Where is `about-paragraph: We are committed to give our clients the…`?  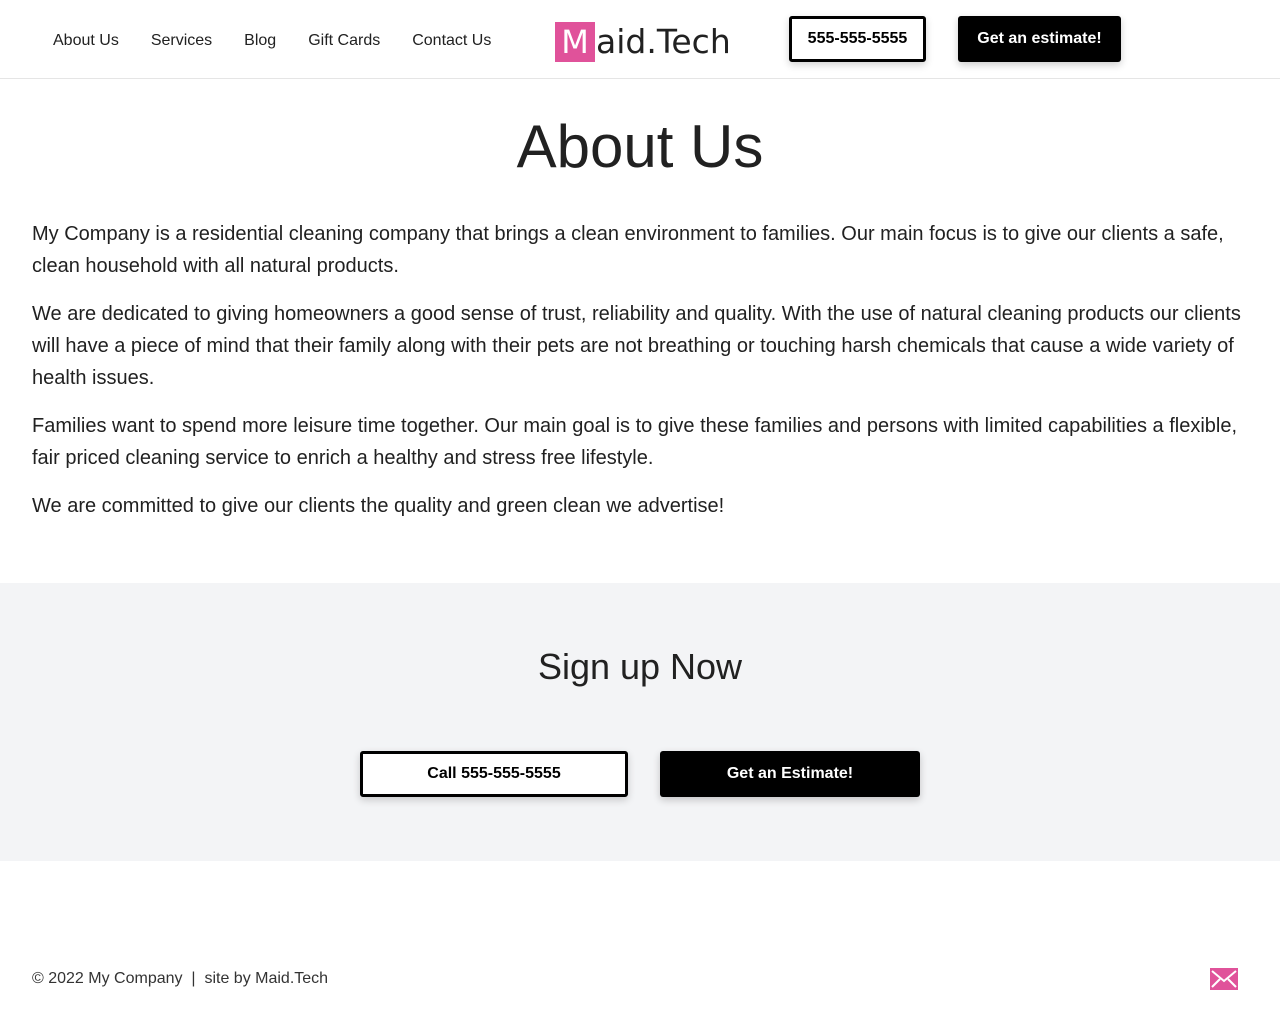
about-paragraph: We are committed to give our clients the… is located at coordinates (378, 506).